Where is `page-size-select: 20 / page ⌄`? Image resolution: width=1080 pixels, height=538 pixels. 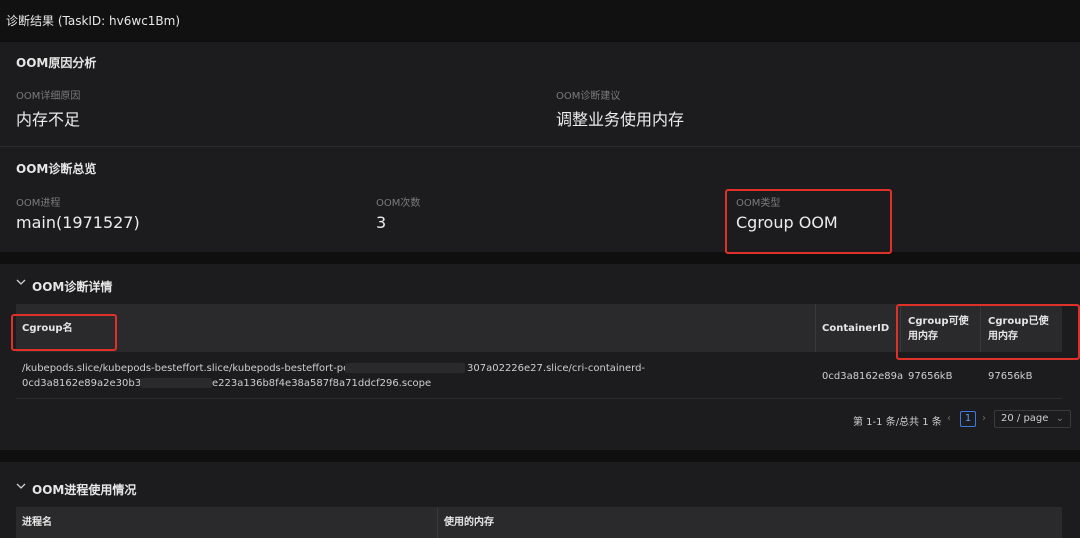
page-size-select: 20 / page ⌄ is located at coordinates (1033, 419).